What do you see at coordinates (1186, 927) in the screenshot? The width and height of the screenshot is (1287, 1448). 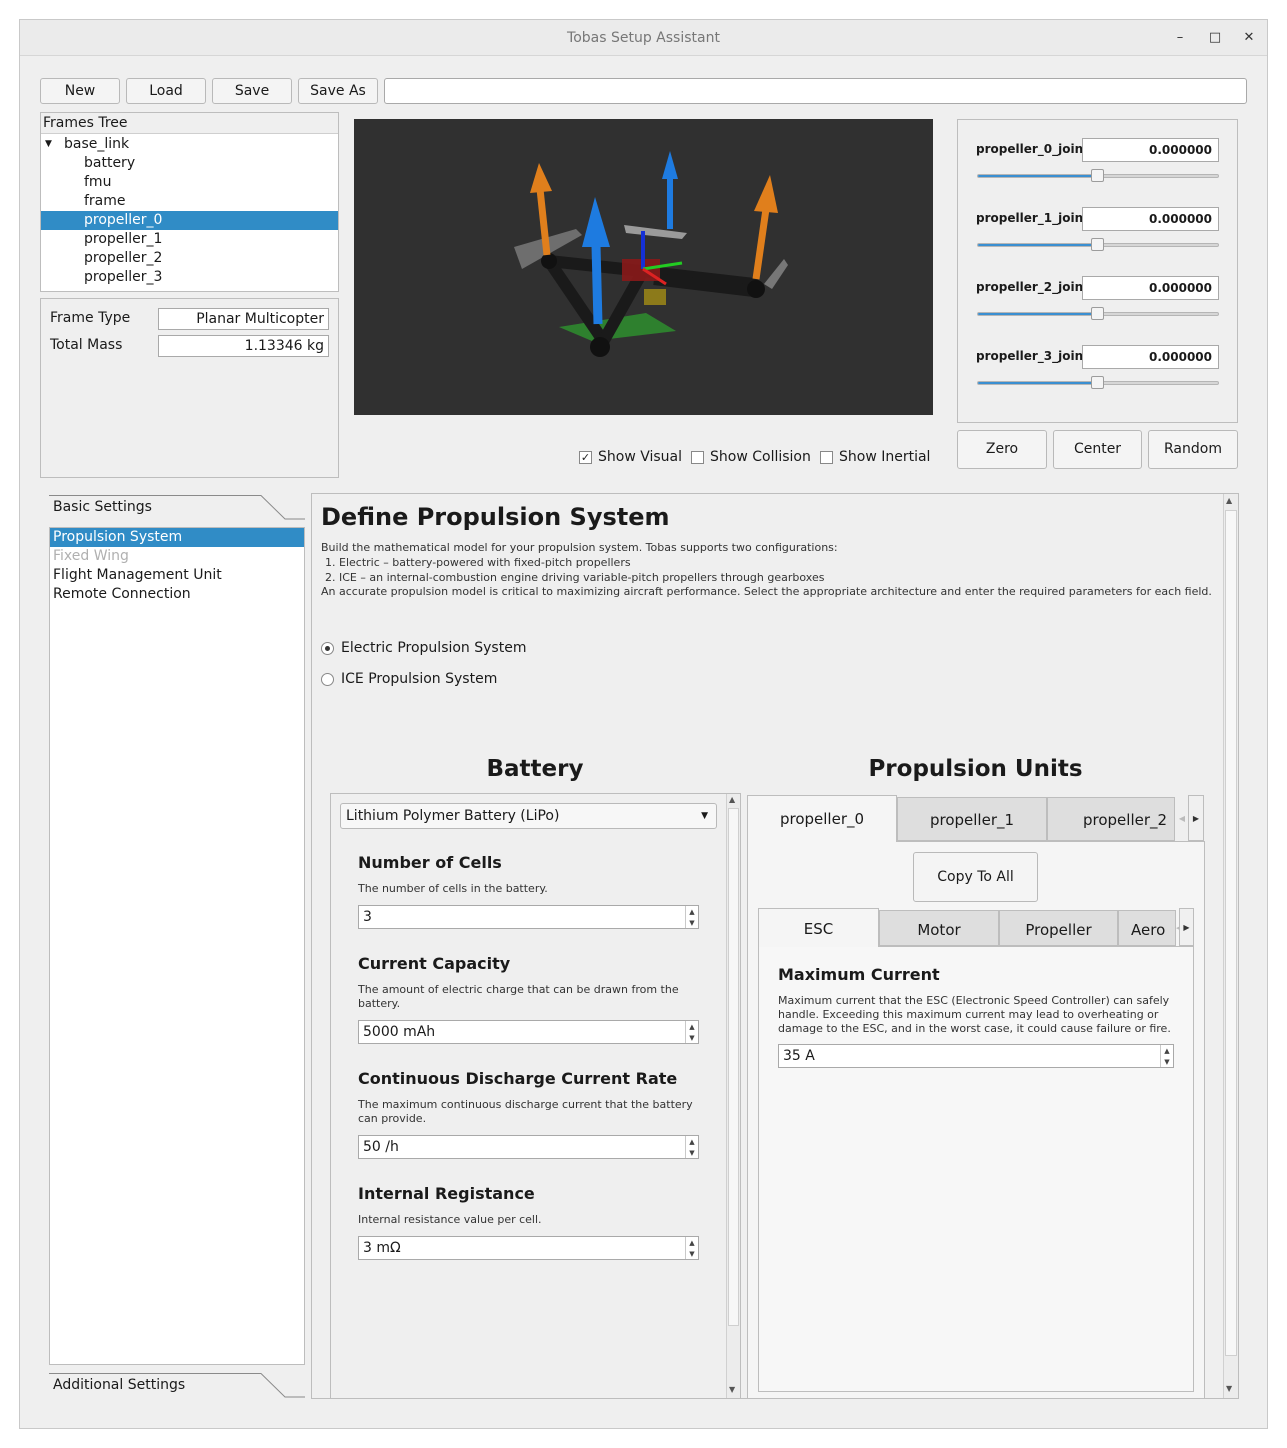 I see `subtab-scroll-right-icon: ▶` at bounding box center [1186, 927].